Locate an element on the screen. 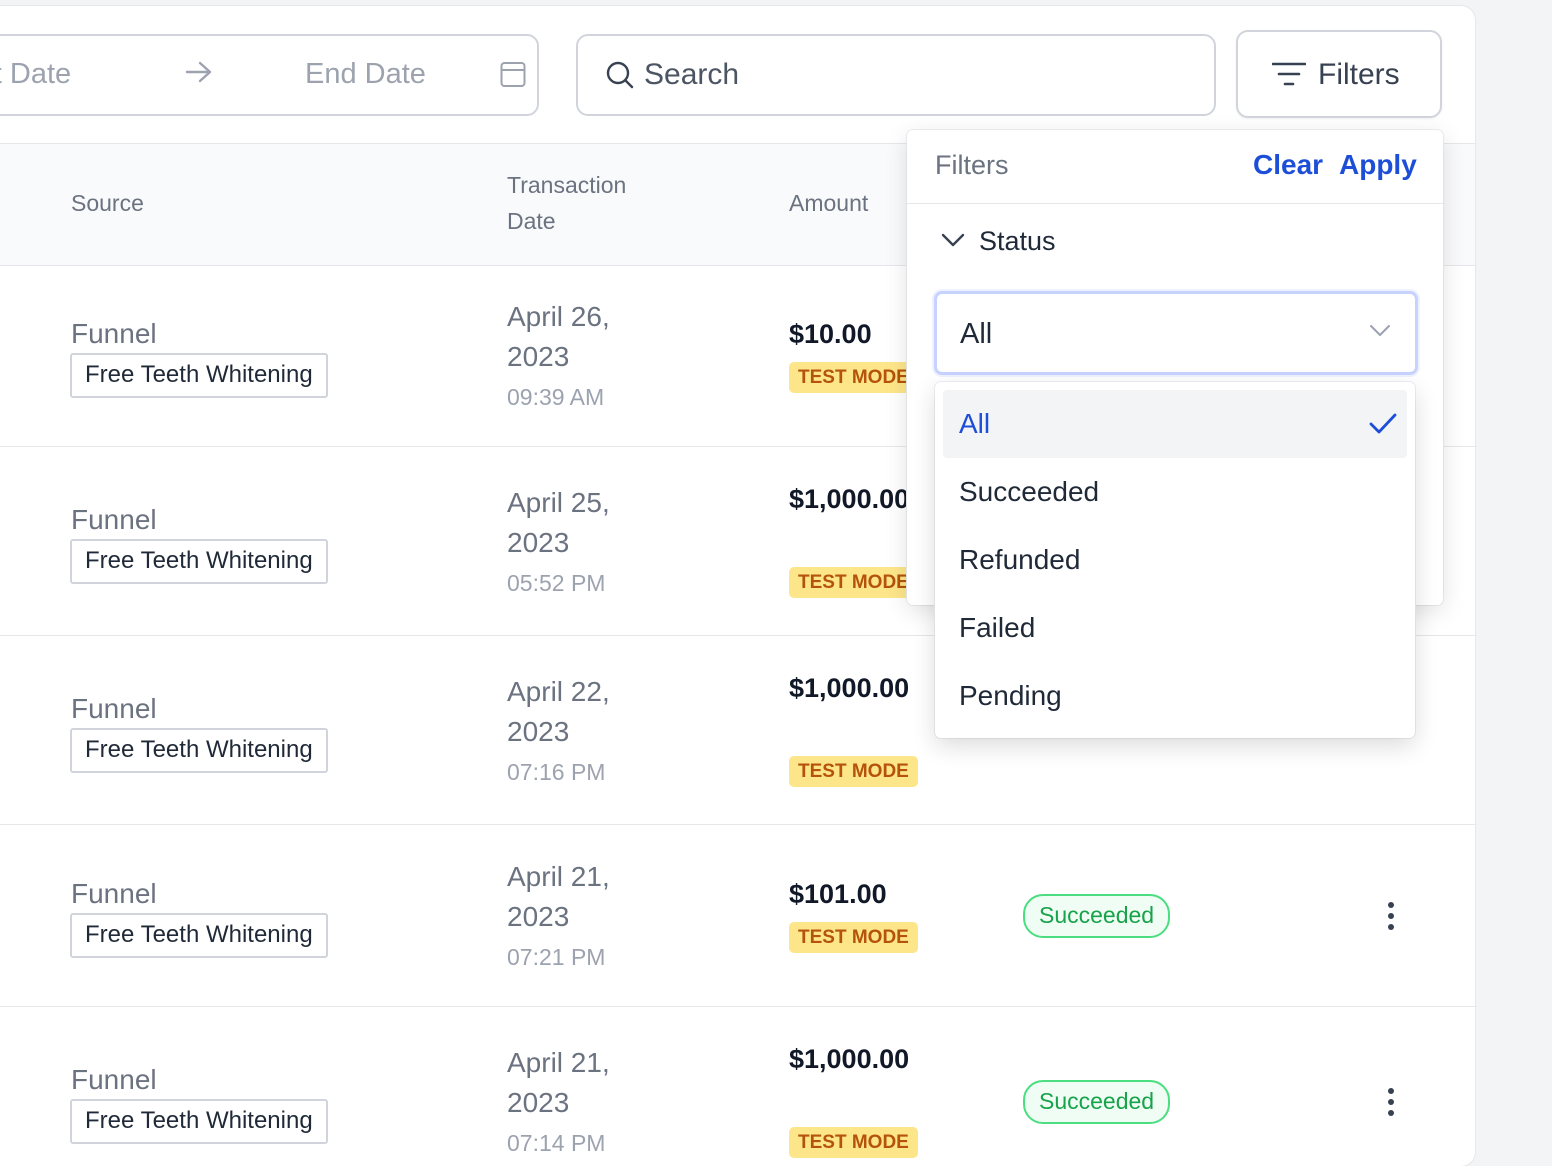 The width and height of the screenshot is (1552, 1166). status-option-label: Succeeded is located at coordinates (1029, 491).